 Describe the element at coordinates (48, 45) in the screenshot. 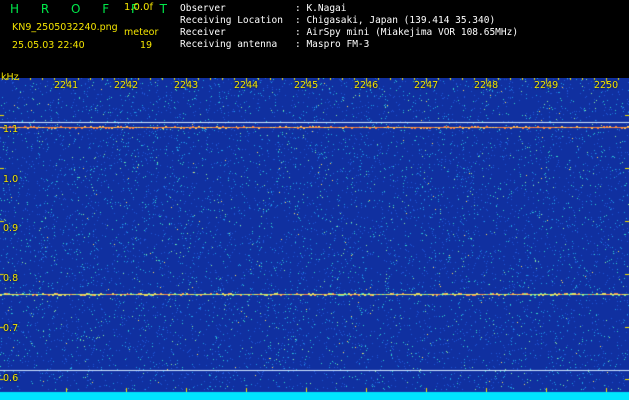

I see `date-time: 25.05.03 22:40` at that location.